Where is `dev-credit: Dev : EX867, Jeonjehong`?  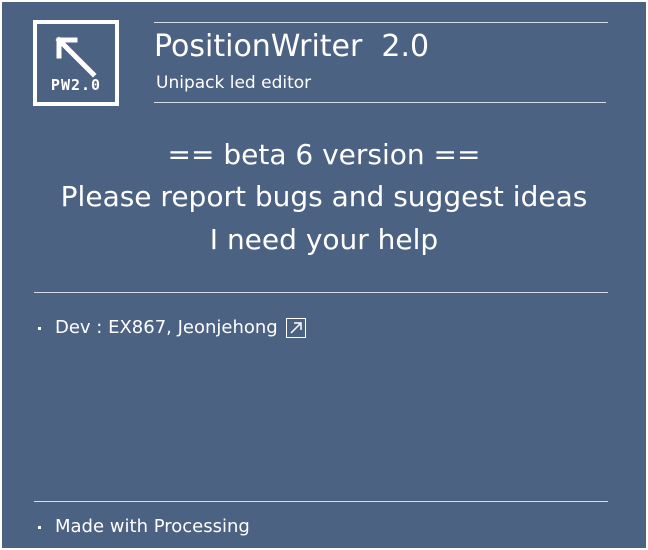
dev-credit: Dev : EX867, Jeonjehong is located at coordinates (172, 328).